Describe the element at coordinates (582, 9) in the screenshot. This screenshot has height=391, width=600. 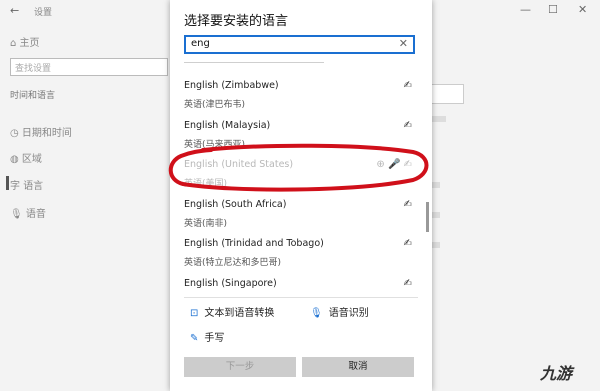
I see `close-icon: ✕` at that location.